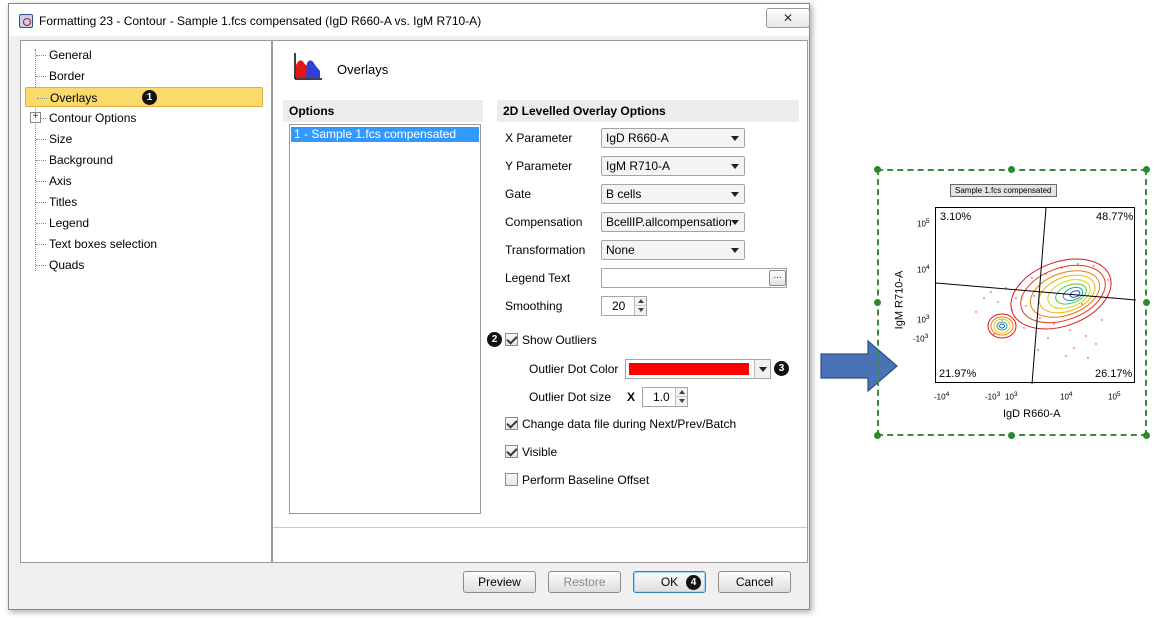 This screenshot has width=1154, height=618. Describe the element at coordinates (511, 423) in the screenshot. I see `change-data-file-checkbox` at that location.